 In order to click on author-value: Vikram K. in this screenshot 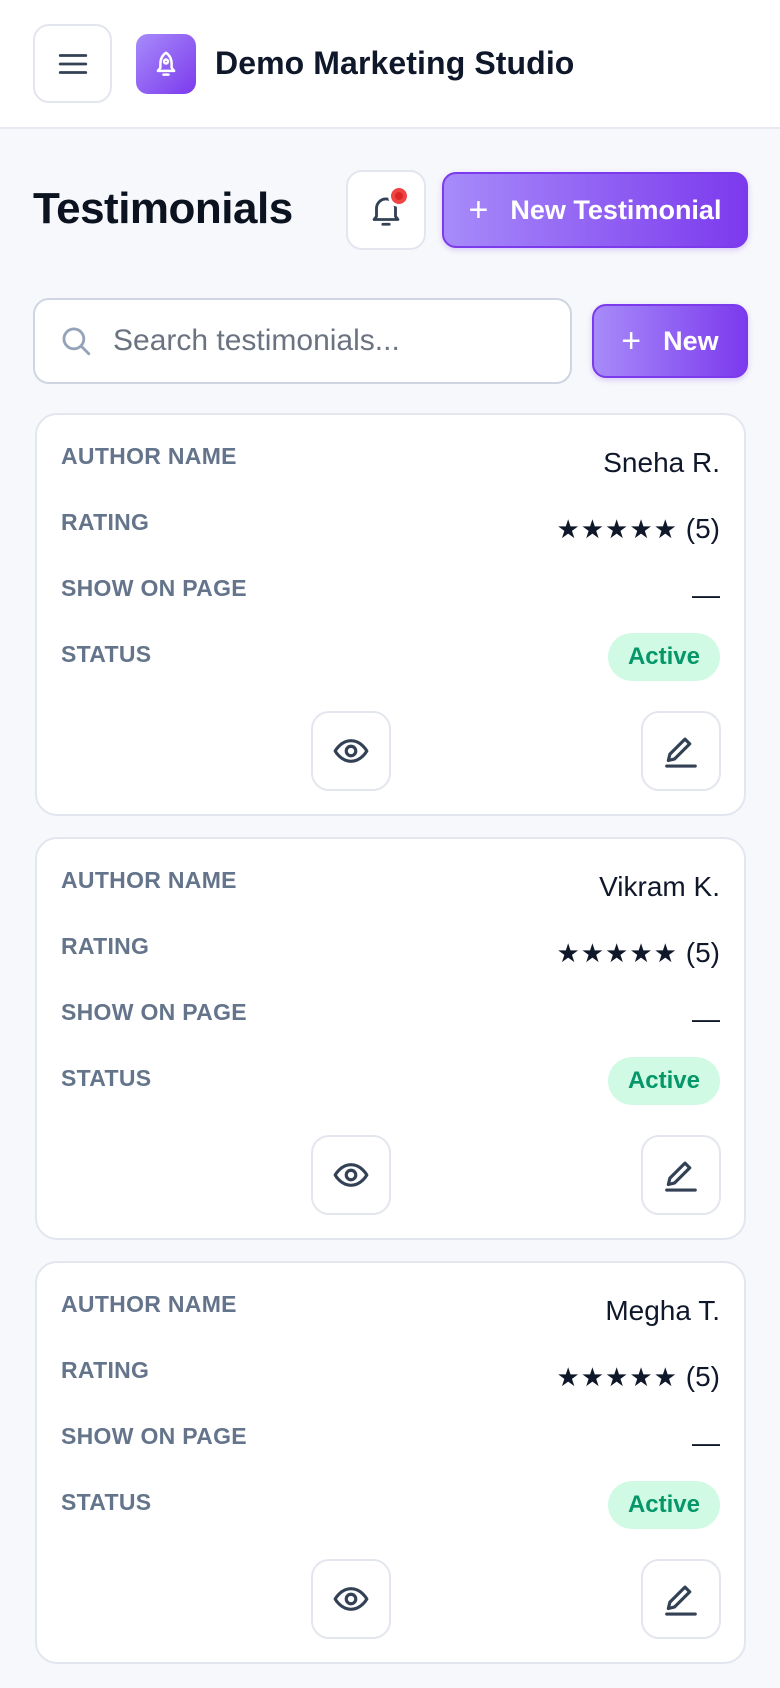, I will do `click(659, 886)`.